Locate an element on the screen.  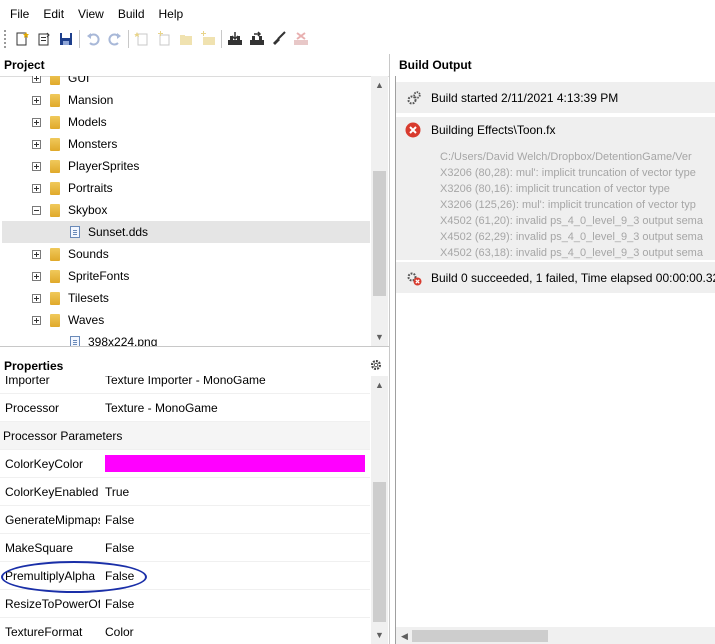
tree-item: Skybox is located at coordinates (186, 210).